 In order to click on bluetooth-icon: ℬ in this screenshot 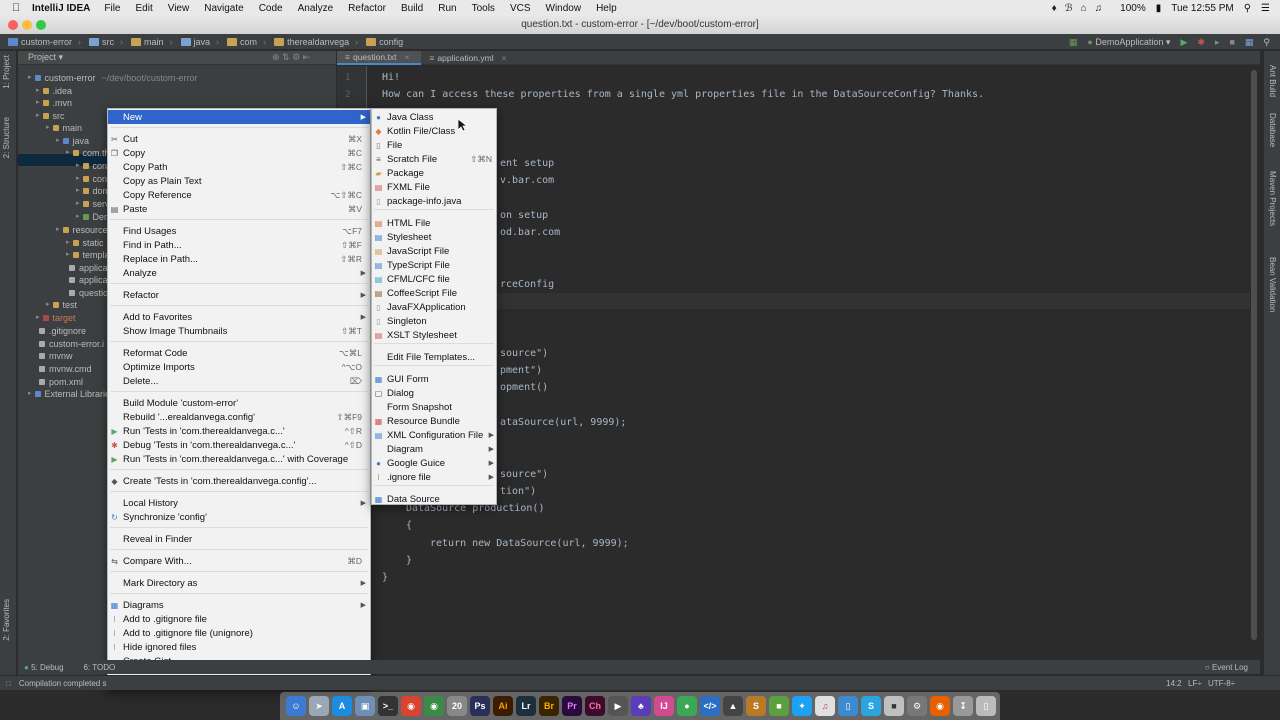, I will do `click(1069, 8)`.